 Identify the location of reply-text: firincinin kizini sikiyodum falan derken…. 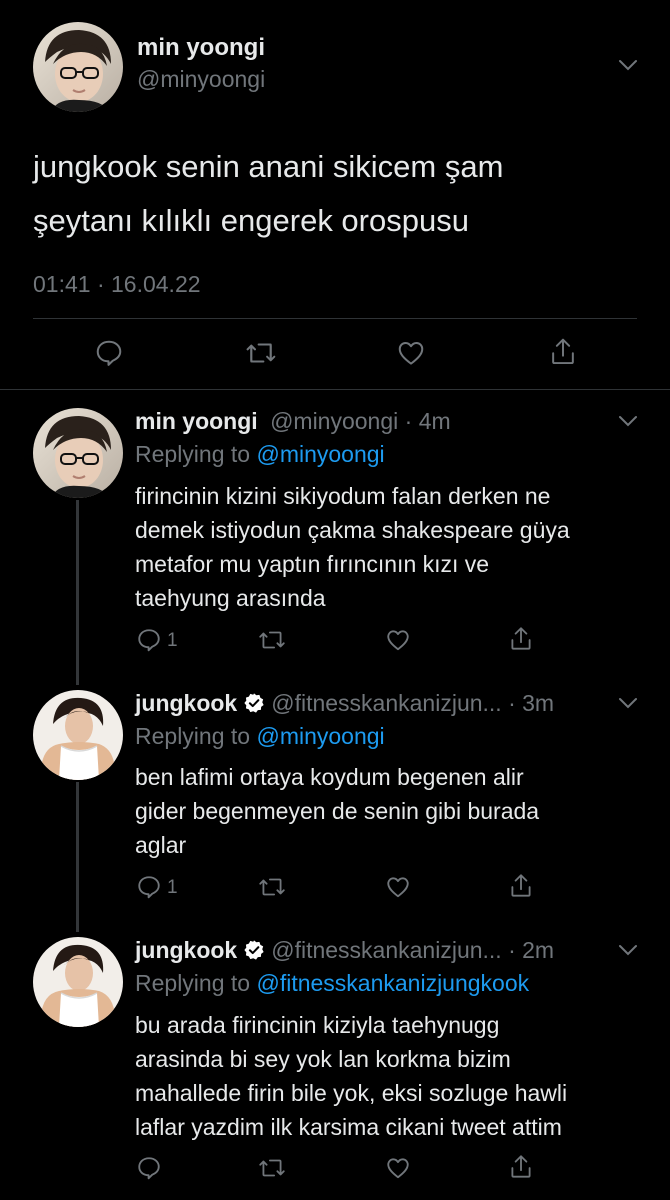
(385, 547).